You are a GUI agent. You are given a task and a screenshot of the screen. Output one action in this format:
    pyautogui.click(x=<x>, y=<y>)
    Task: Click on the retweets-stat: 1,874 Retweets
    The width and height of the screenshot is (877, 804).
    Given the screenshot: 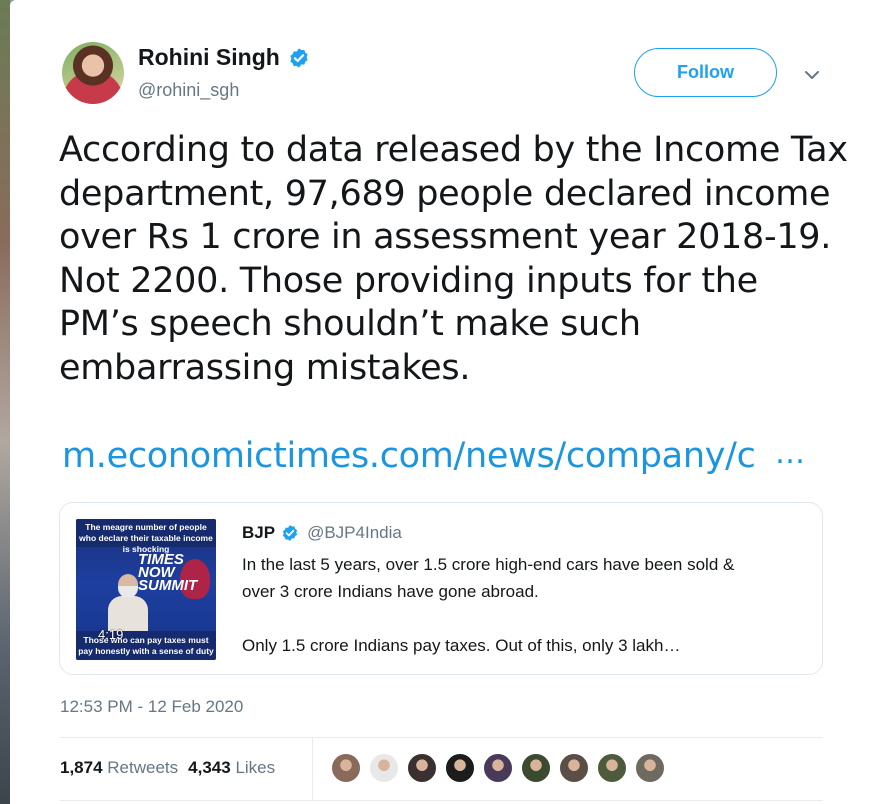 What is the action you would take?
    pyautogui.click(x=119, y=768)
    